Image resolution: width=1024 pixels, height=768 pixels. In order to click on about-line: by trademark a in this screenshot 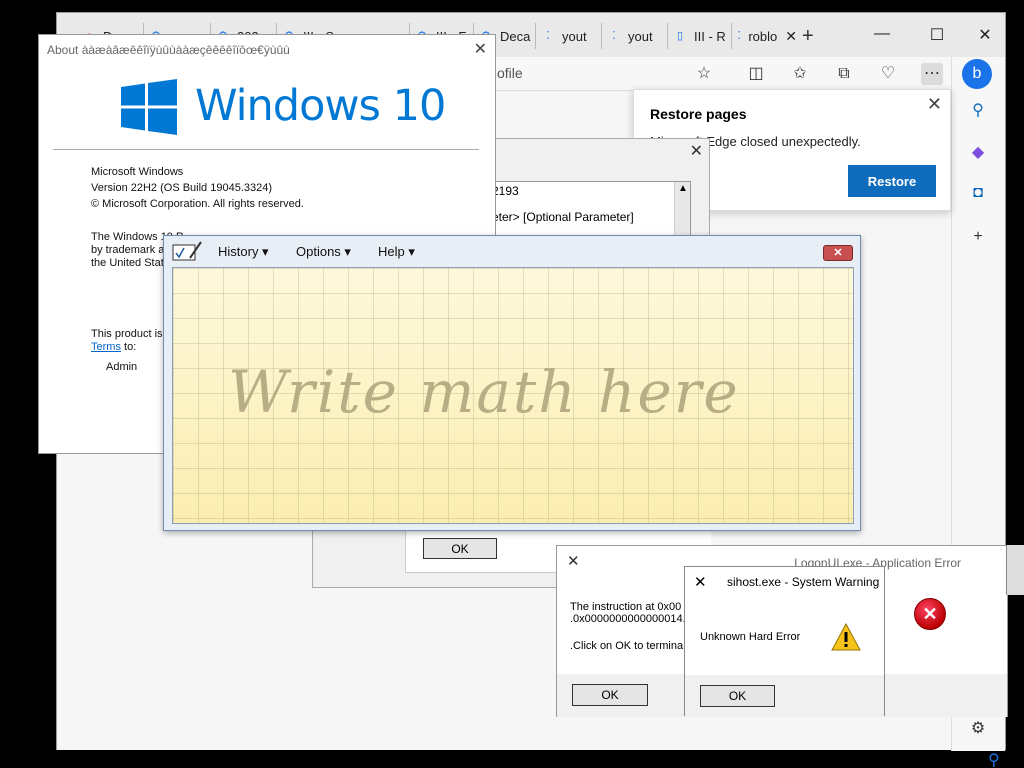, I will do `click(128, 250)`.